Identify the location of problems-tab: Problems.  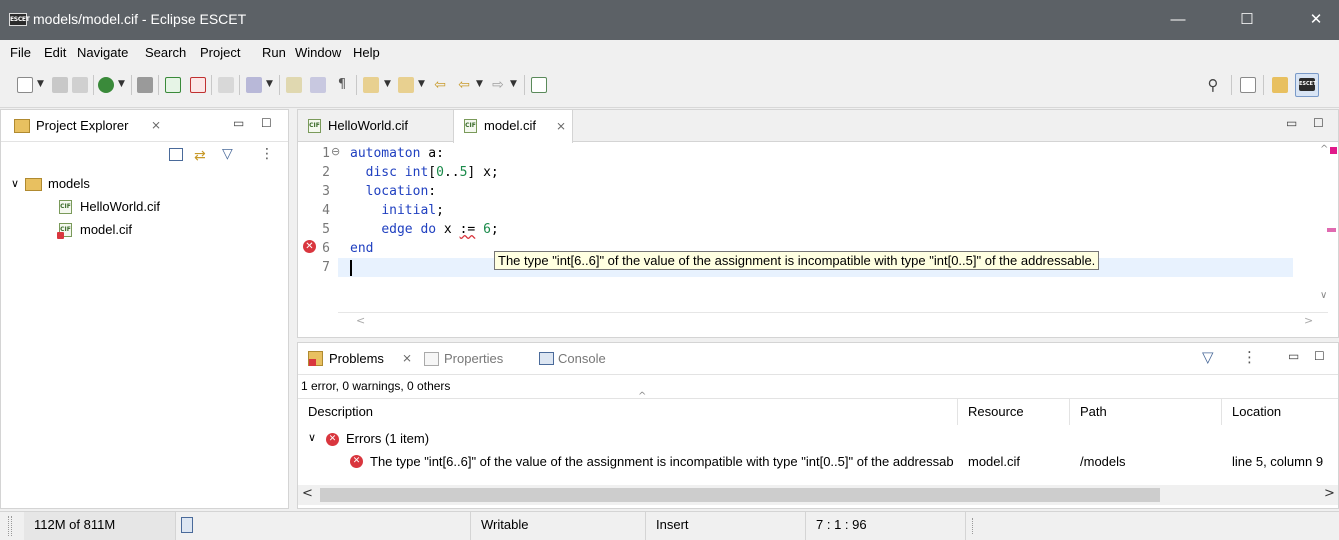
(356, 358).